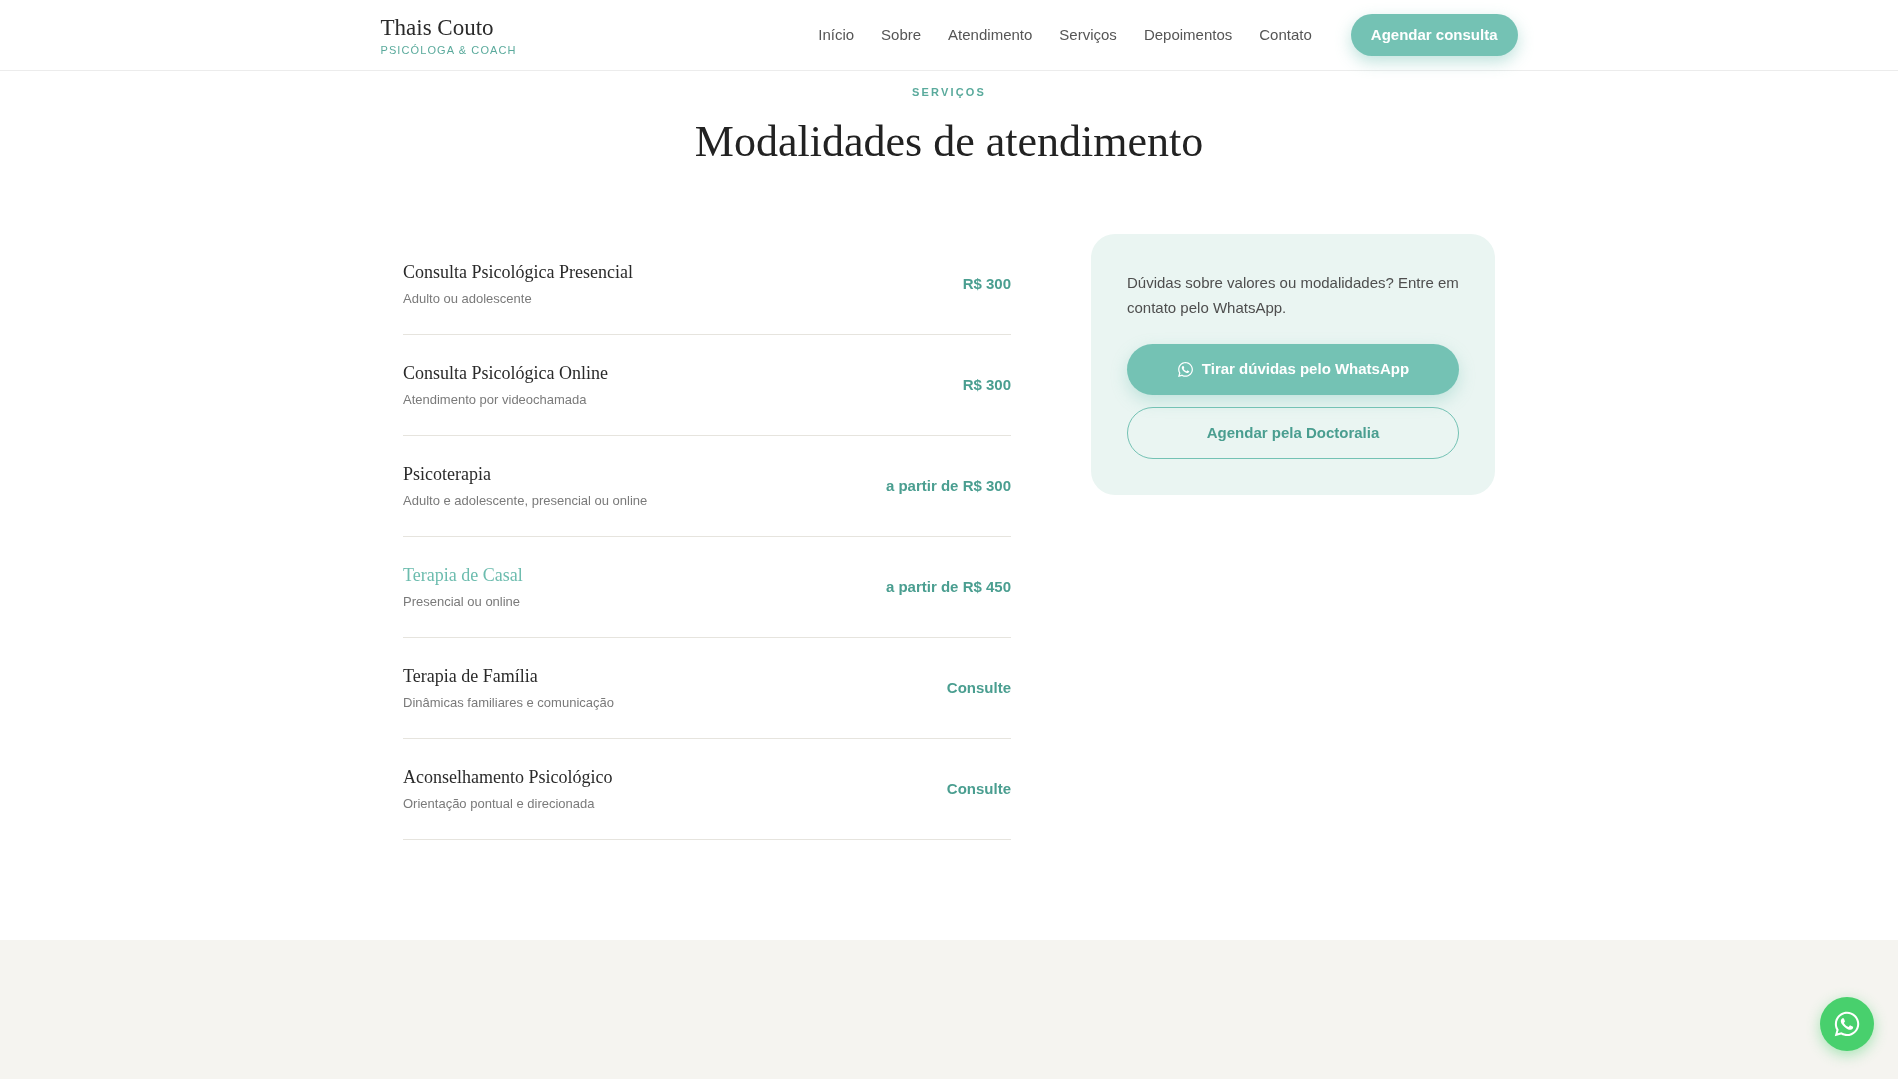 This screenshot has height=1079, width=1898. What do you see at coordinates (525, 501) in the screenshot?
I see `service-description: Adulto e adolescente, presencial ou online` at bounding box center [525, 501].